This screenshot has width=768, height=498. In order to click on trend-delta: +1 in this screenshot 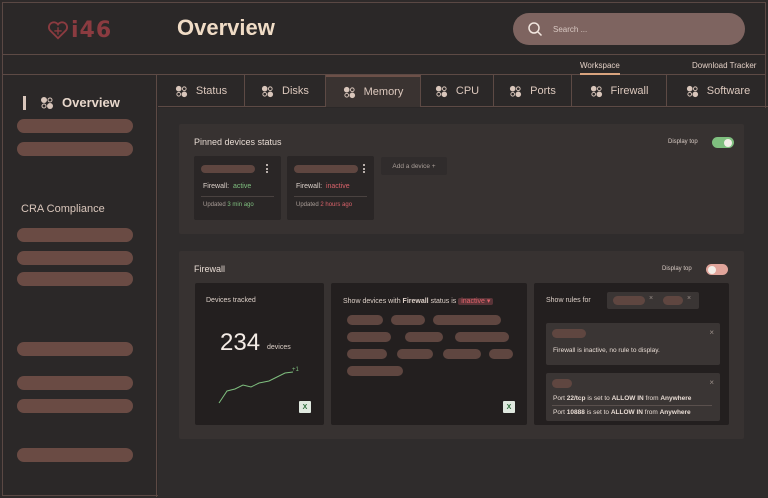, I will do `click(295, 370)`.